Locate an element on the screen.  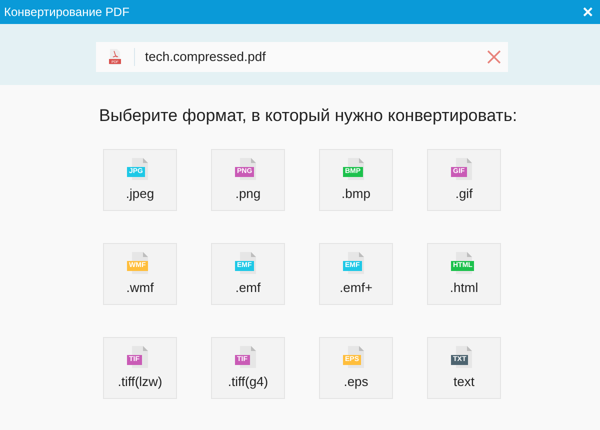
format-label: .png is located at coordinates (248, 193).